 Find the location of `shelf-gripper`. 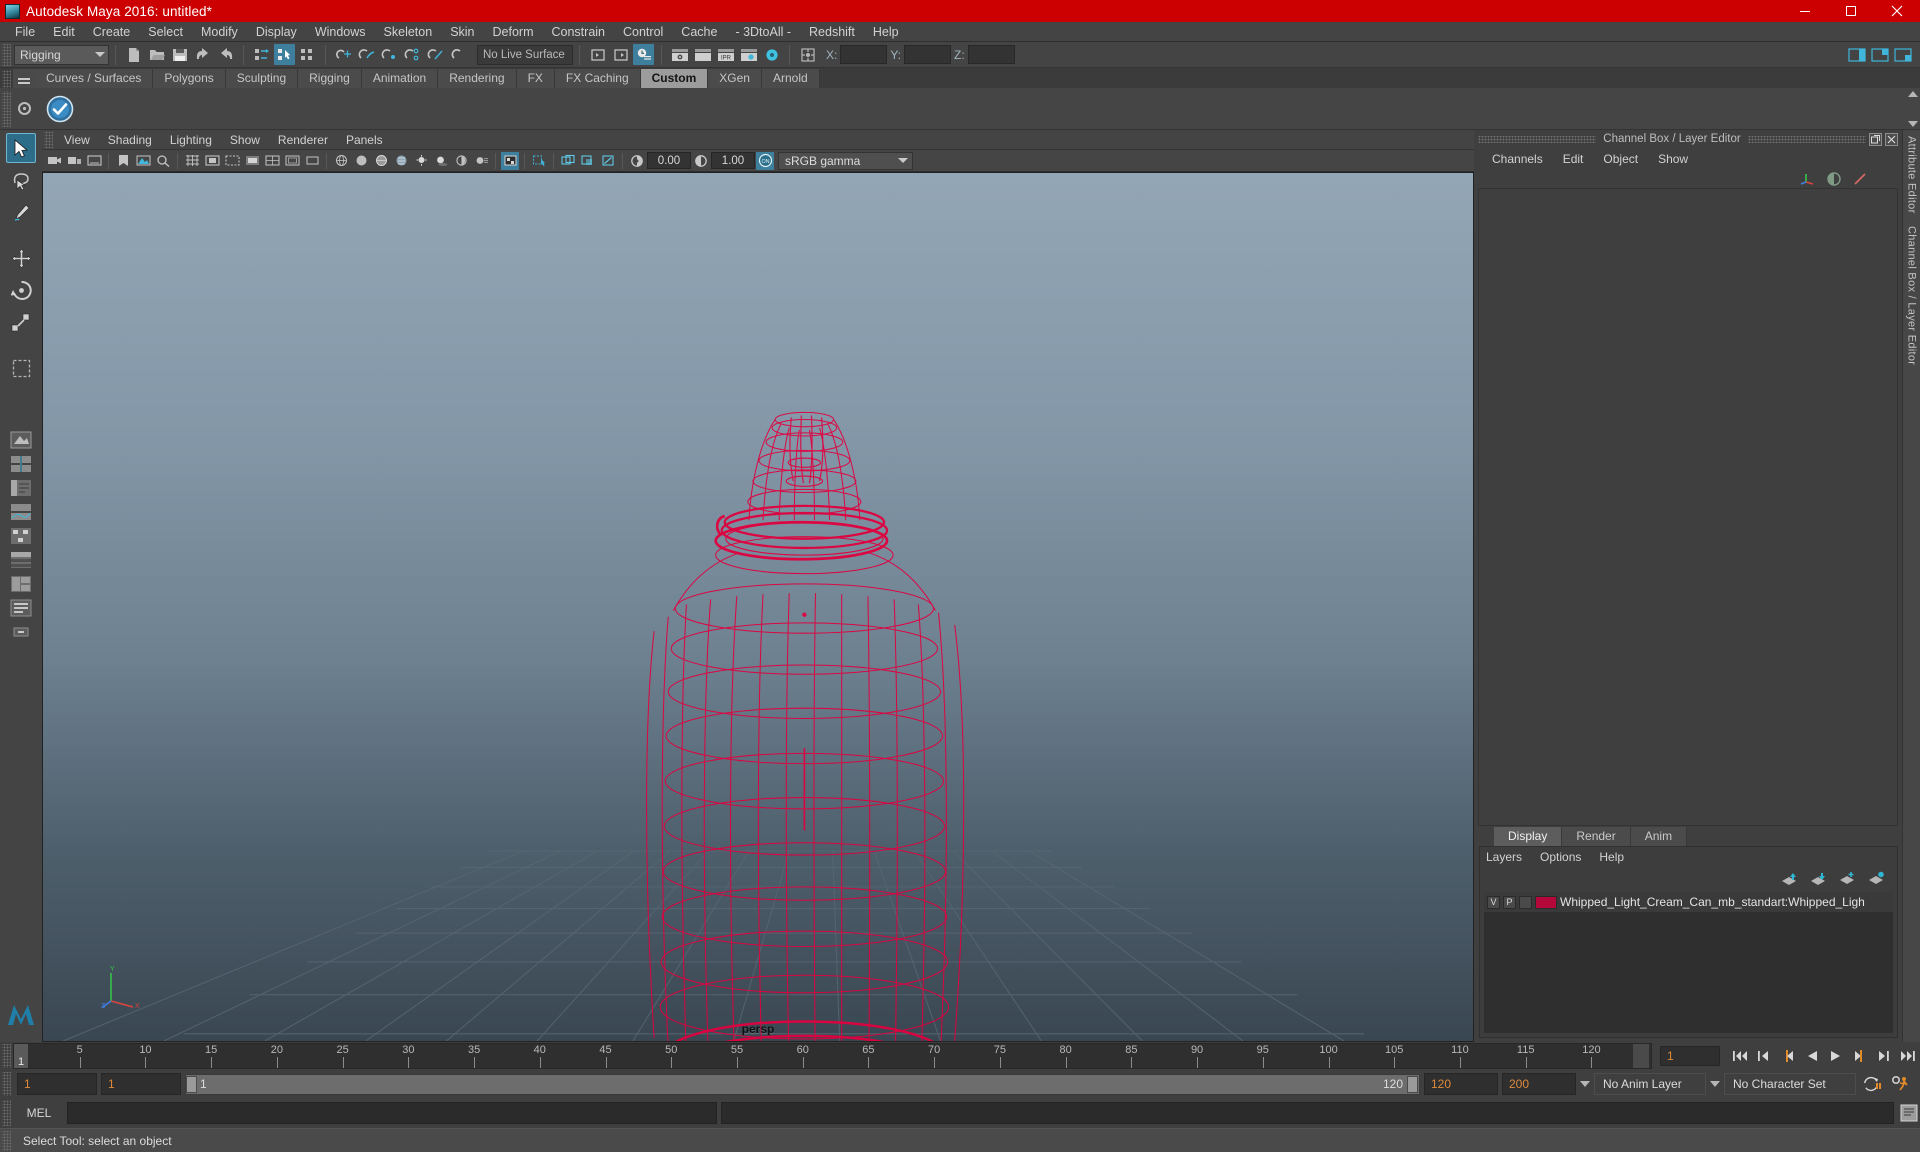

shelf-gripper is located at coordinates (6, 79).